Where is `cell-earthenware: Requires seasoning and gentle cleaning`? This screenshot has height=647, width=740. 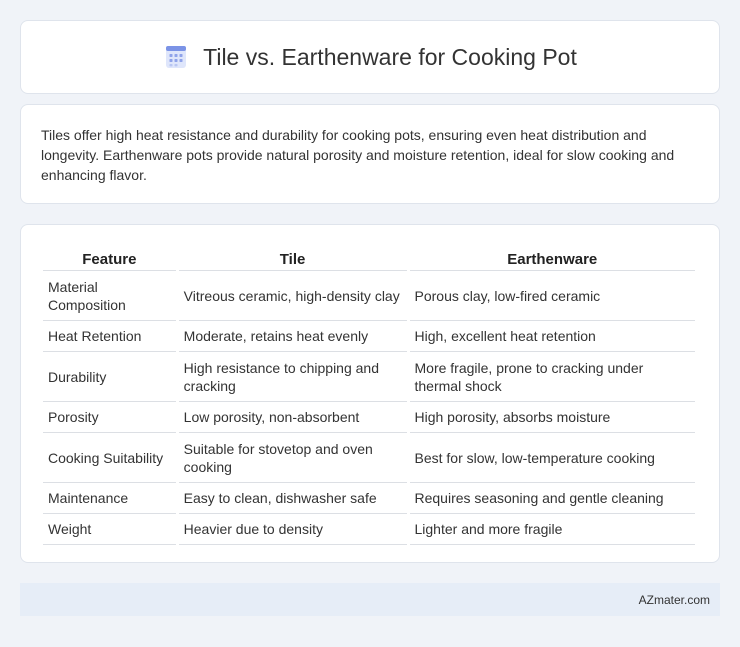
cell-earthenware: Requires seasoning and gentle cleaning is located at coordinates (552, 498).